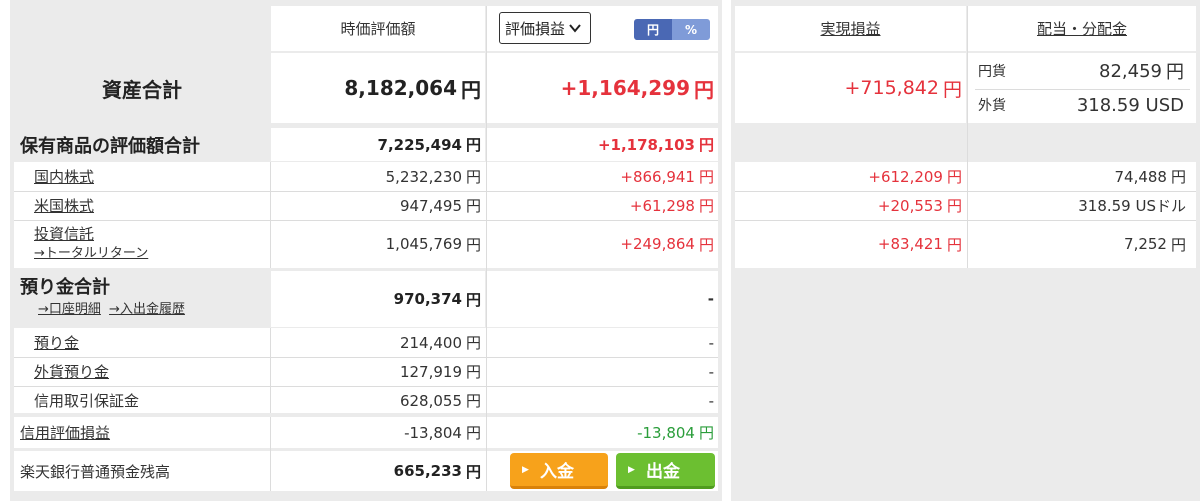 This screenshot has height=501, width=1200. I want to click on dividend-fx-value: 318.59 USD, so click(1130, 105).